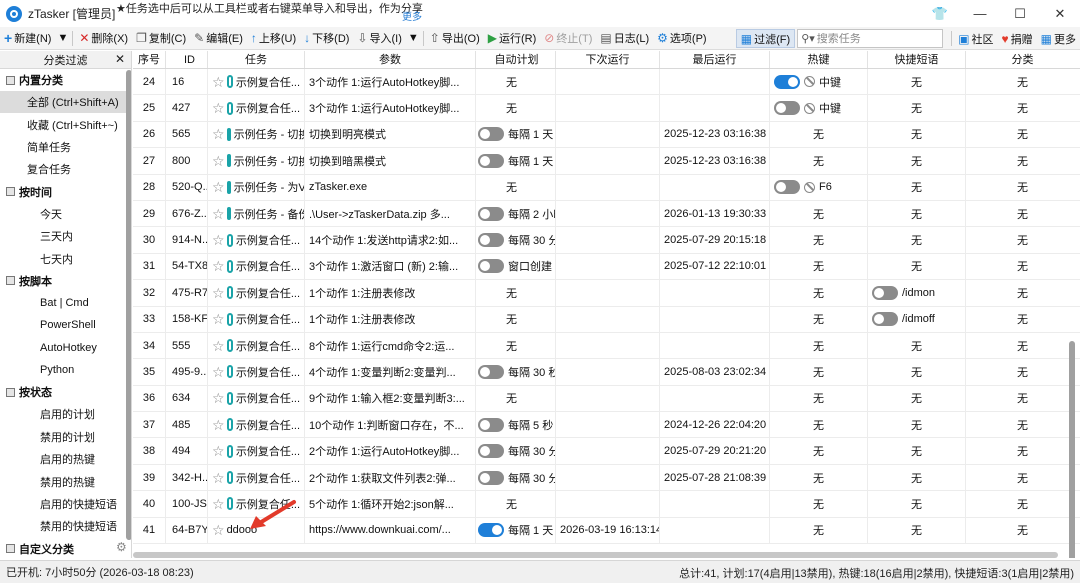 This screenshot has height=583, width=1080. Describe the element at coordinates (218, 38) in the screenshot. I see `edit-button: ✎ 编辑(E)` at that location.